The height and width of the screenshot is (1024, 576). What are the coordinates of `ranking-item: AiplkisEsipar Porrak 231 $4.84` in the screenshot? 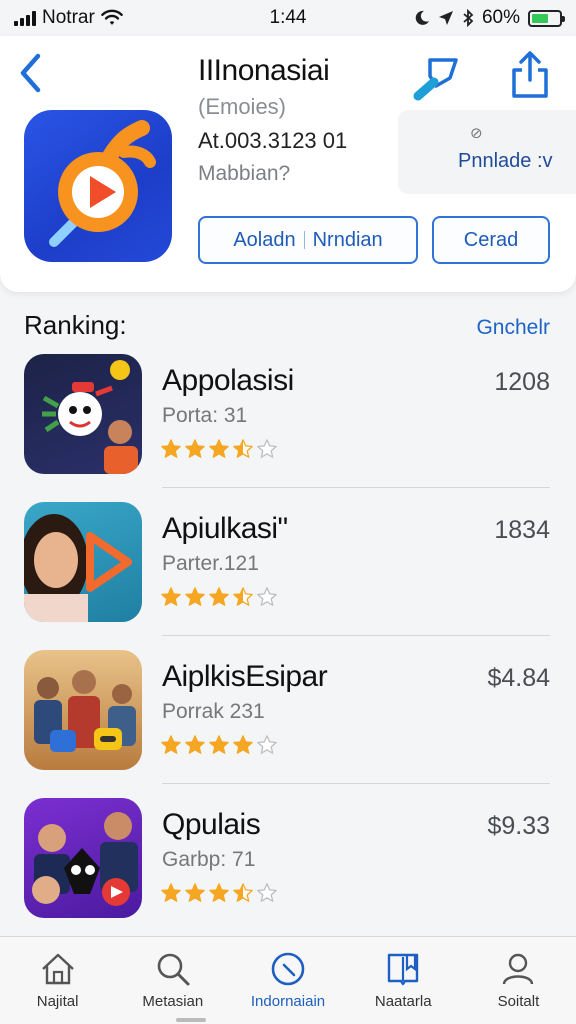 It's located at (288, 710).